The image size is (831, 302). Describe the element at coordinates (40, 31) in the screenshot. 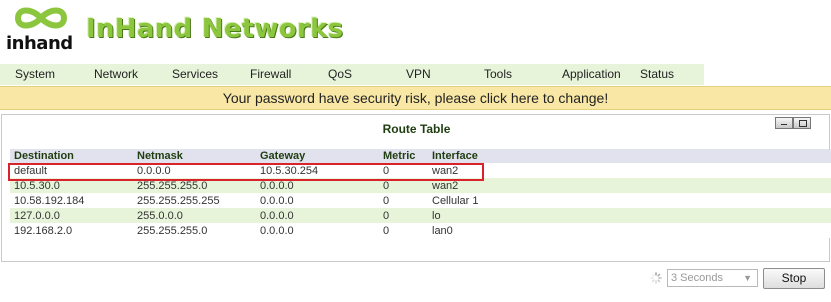

I see `inhand-logo: inhand` at that location.